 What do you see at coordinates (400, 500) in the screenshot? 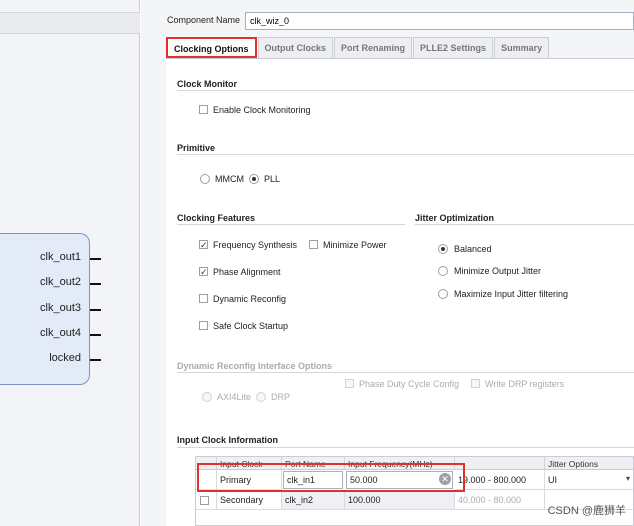
I see `secondary-frequency-input: 100.000` at bounding box center [400, 500].